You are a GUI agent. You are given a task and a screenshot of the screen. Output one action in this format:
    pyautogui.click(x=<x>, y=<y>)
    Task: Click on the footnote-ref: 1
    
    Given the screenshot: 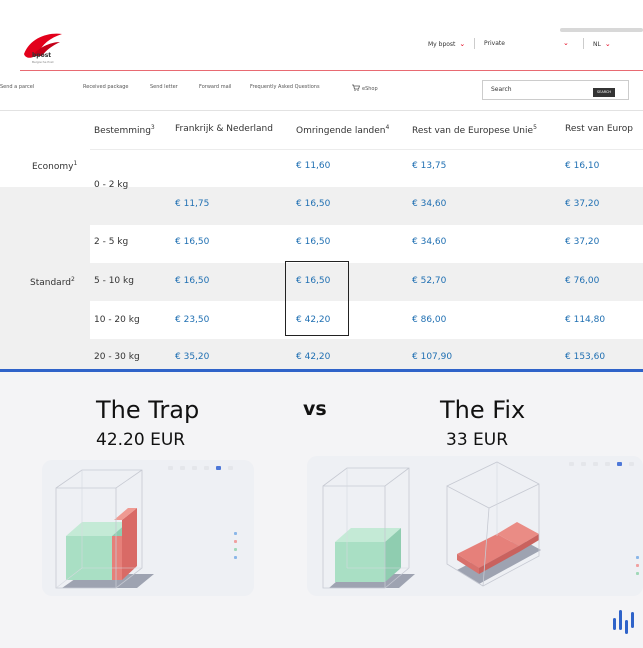 What is the action you would take?
    pyautogui.click(x=75, y=163)
    